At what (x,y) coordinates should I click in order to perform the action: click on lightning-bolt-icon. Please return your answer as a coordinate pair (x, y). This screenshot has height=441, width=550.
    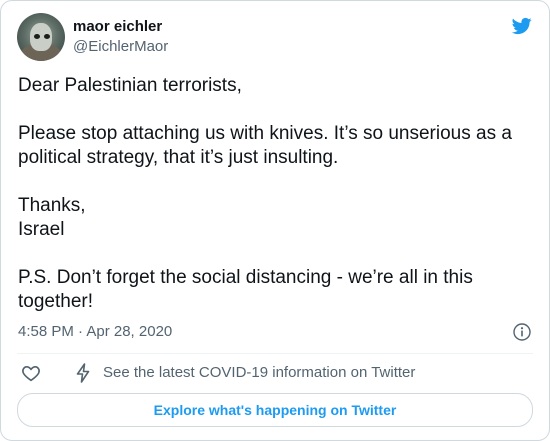
    Looking at the image, I should click on (83, 373).